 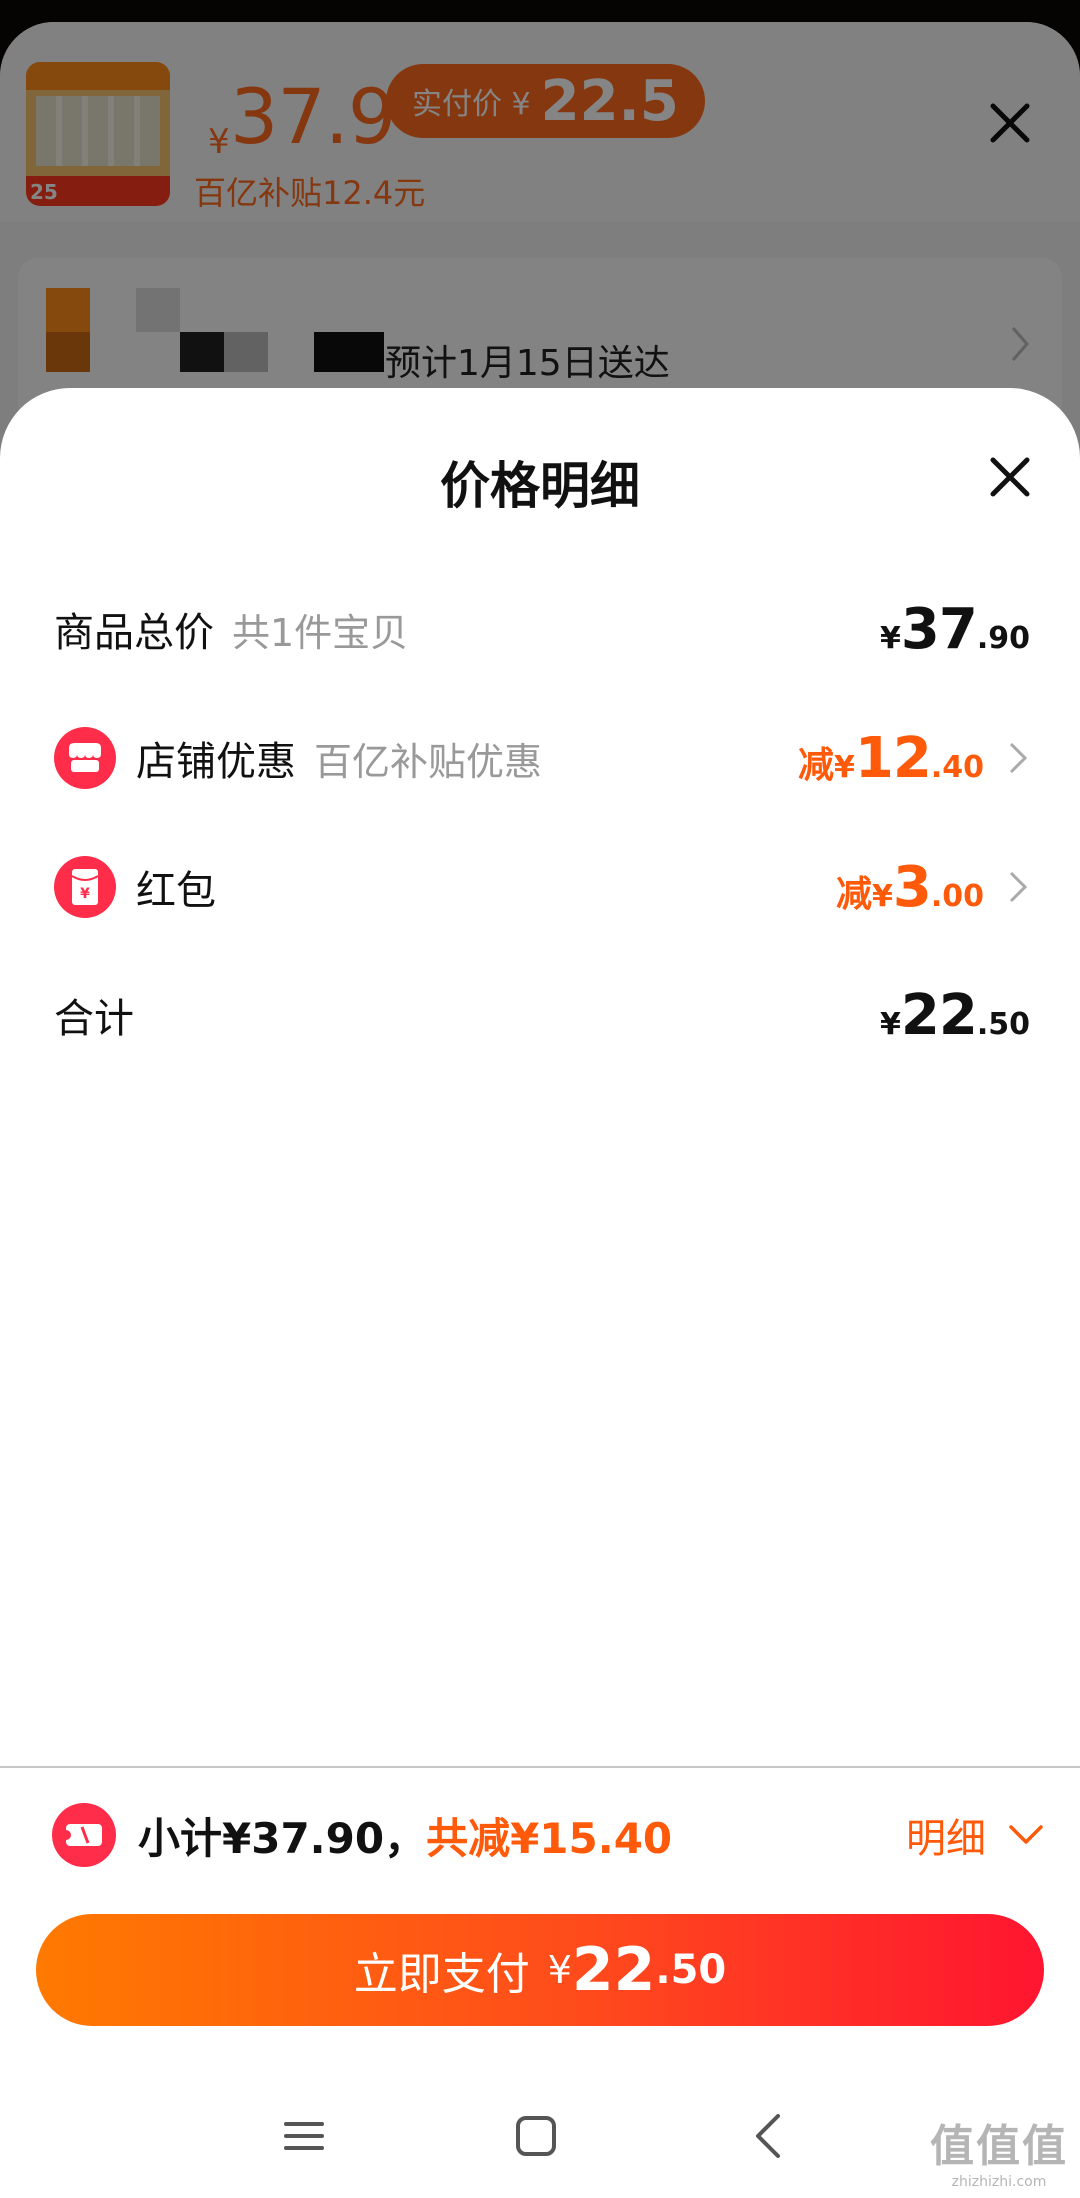 What do you see at coordinates (613, 1970) in the screenshot?
I see `pay-amount-int: 22` at bounding box center [613, 1970].